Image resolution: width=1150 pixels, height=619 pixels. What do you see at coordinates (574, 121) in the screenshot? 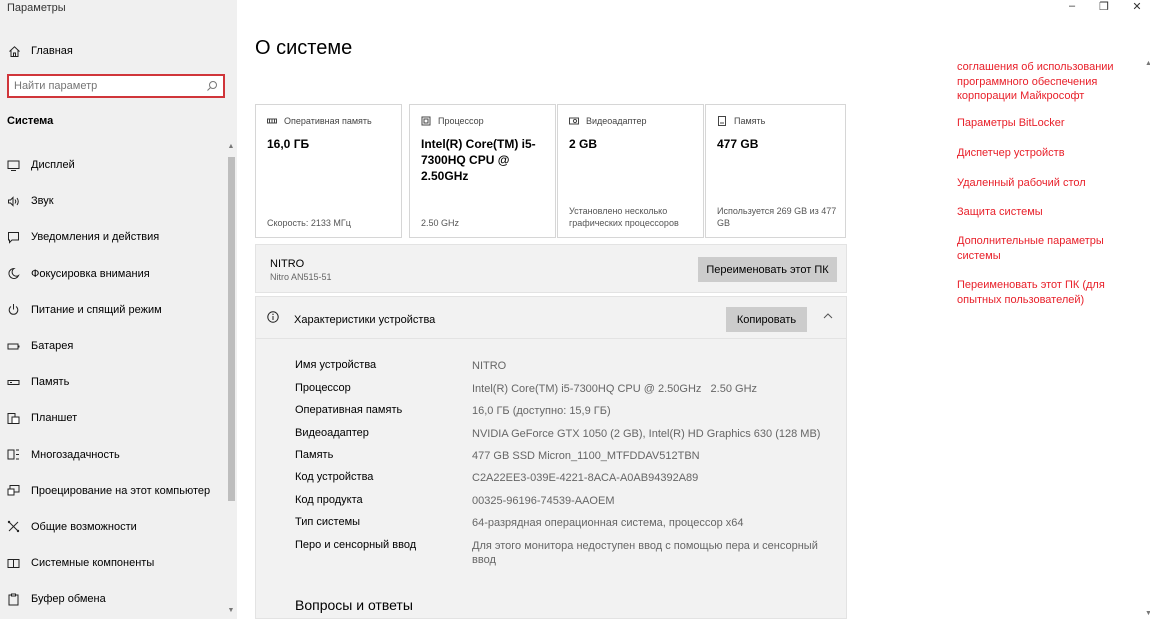
I see `gpu-icon` at bounding box center [574, 121].